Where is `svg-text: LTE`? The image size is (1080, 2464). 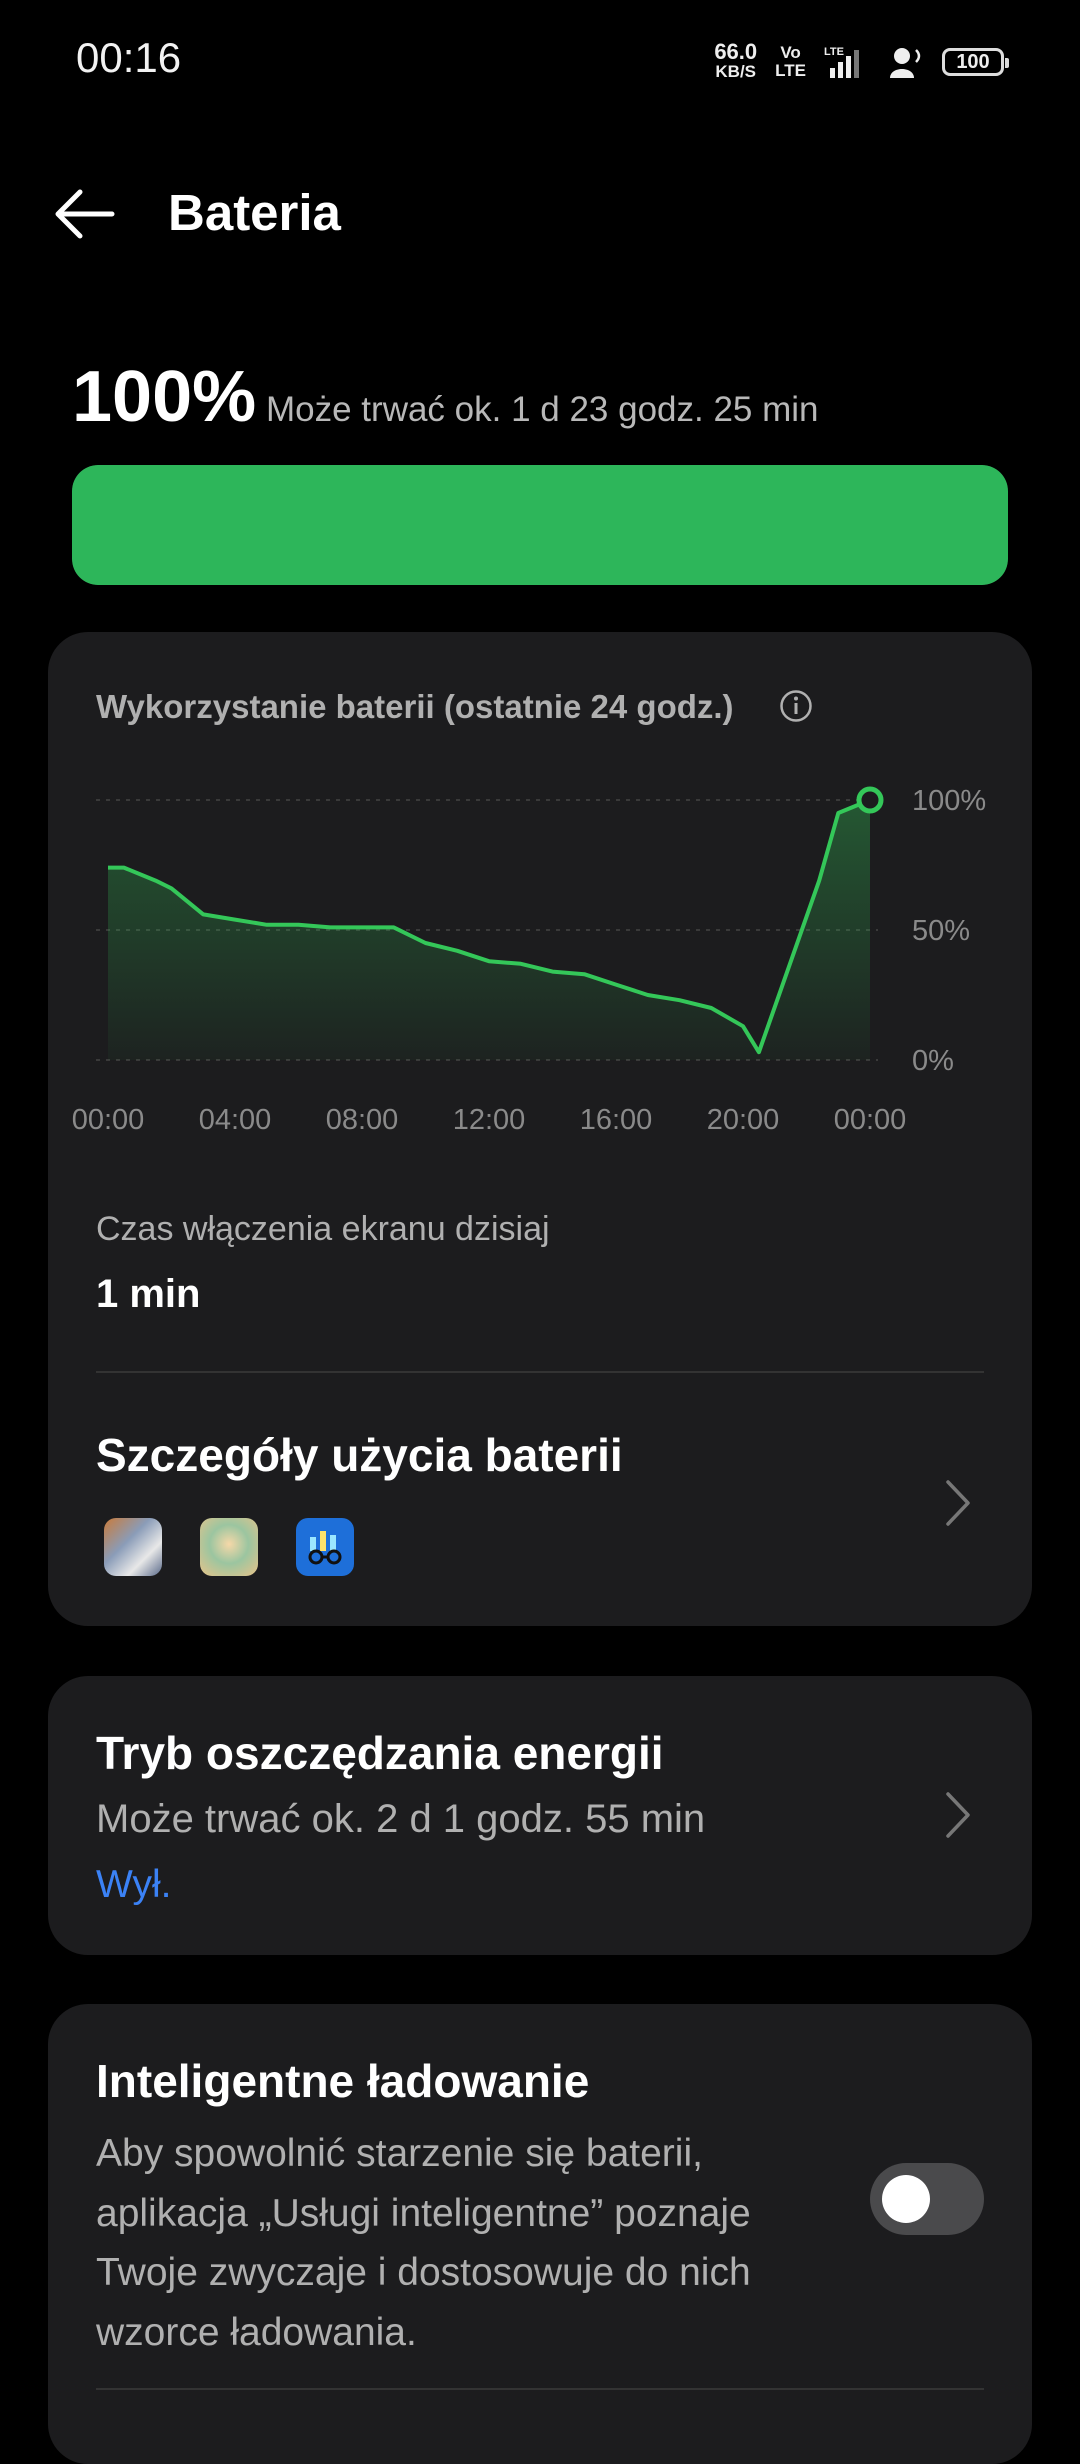 svg-text: LTE is located at coordinates (834, 52).